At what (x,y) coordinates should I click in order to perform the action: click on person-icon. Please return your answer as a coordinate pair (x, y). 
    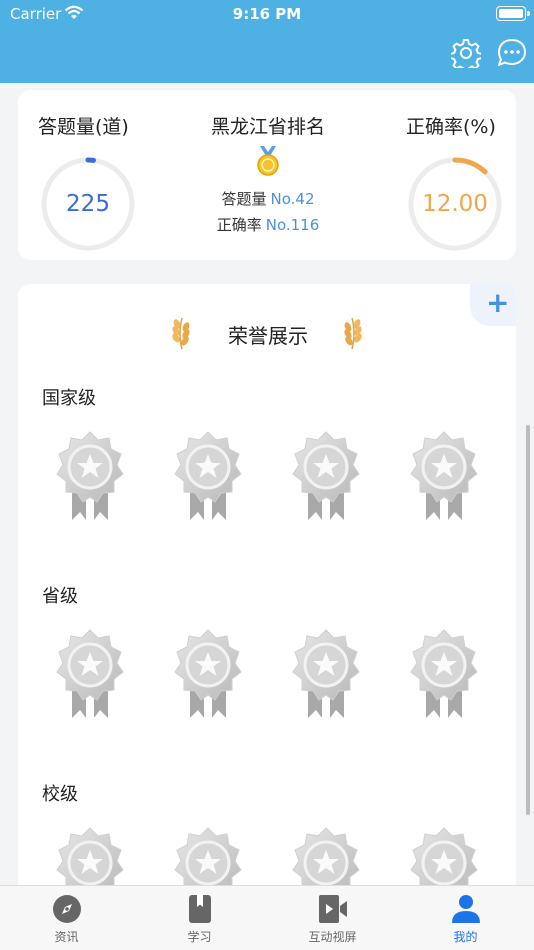
    Looking at the image, I should click on (466, 909).